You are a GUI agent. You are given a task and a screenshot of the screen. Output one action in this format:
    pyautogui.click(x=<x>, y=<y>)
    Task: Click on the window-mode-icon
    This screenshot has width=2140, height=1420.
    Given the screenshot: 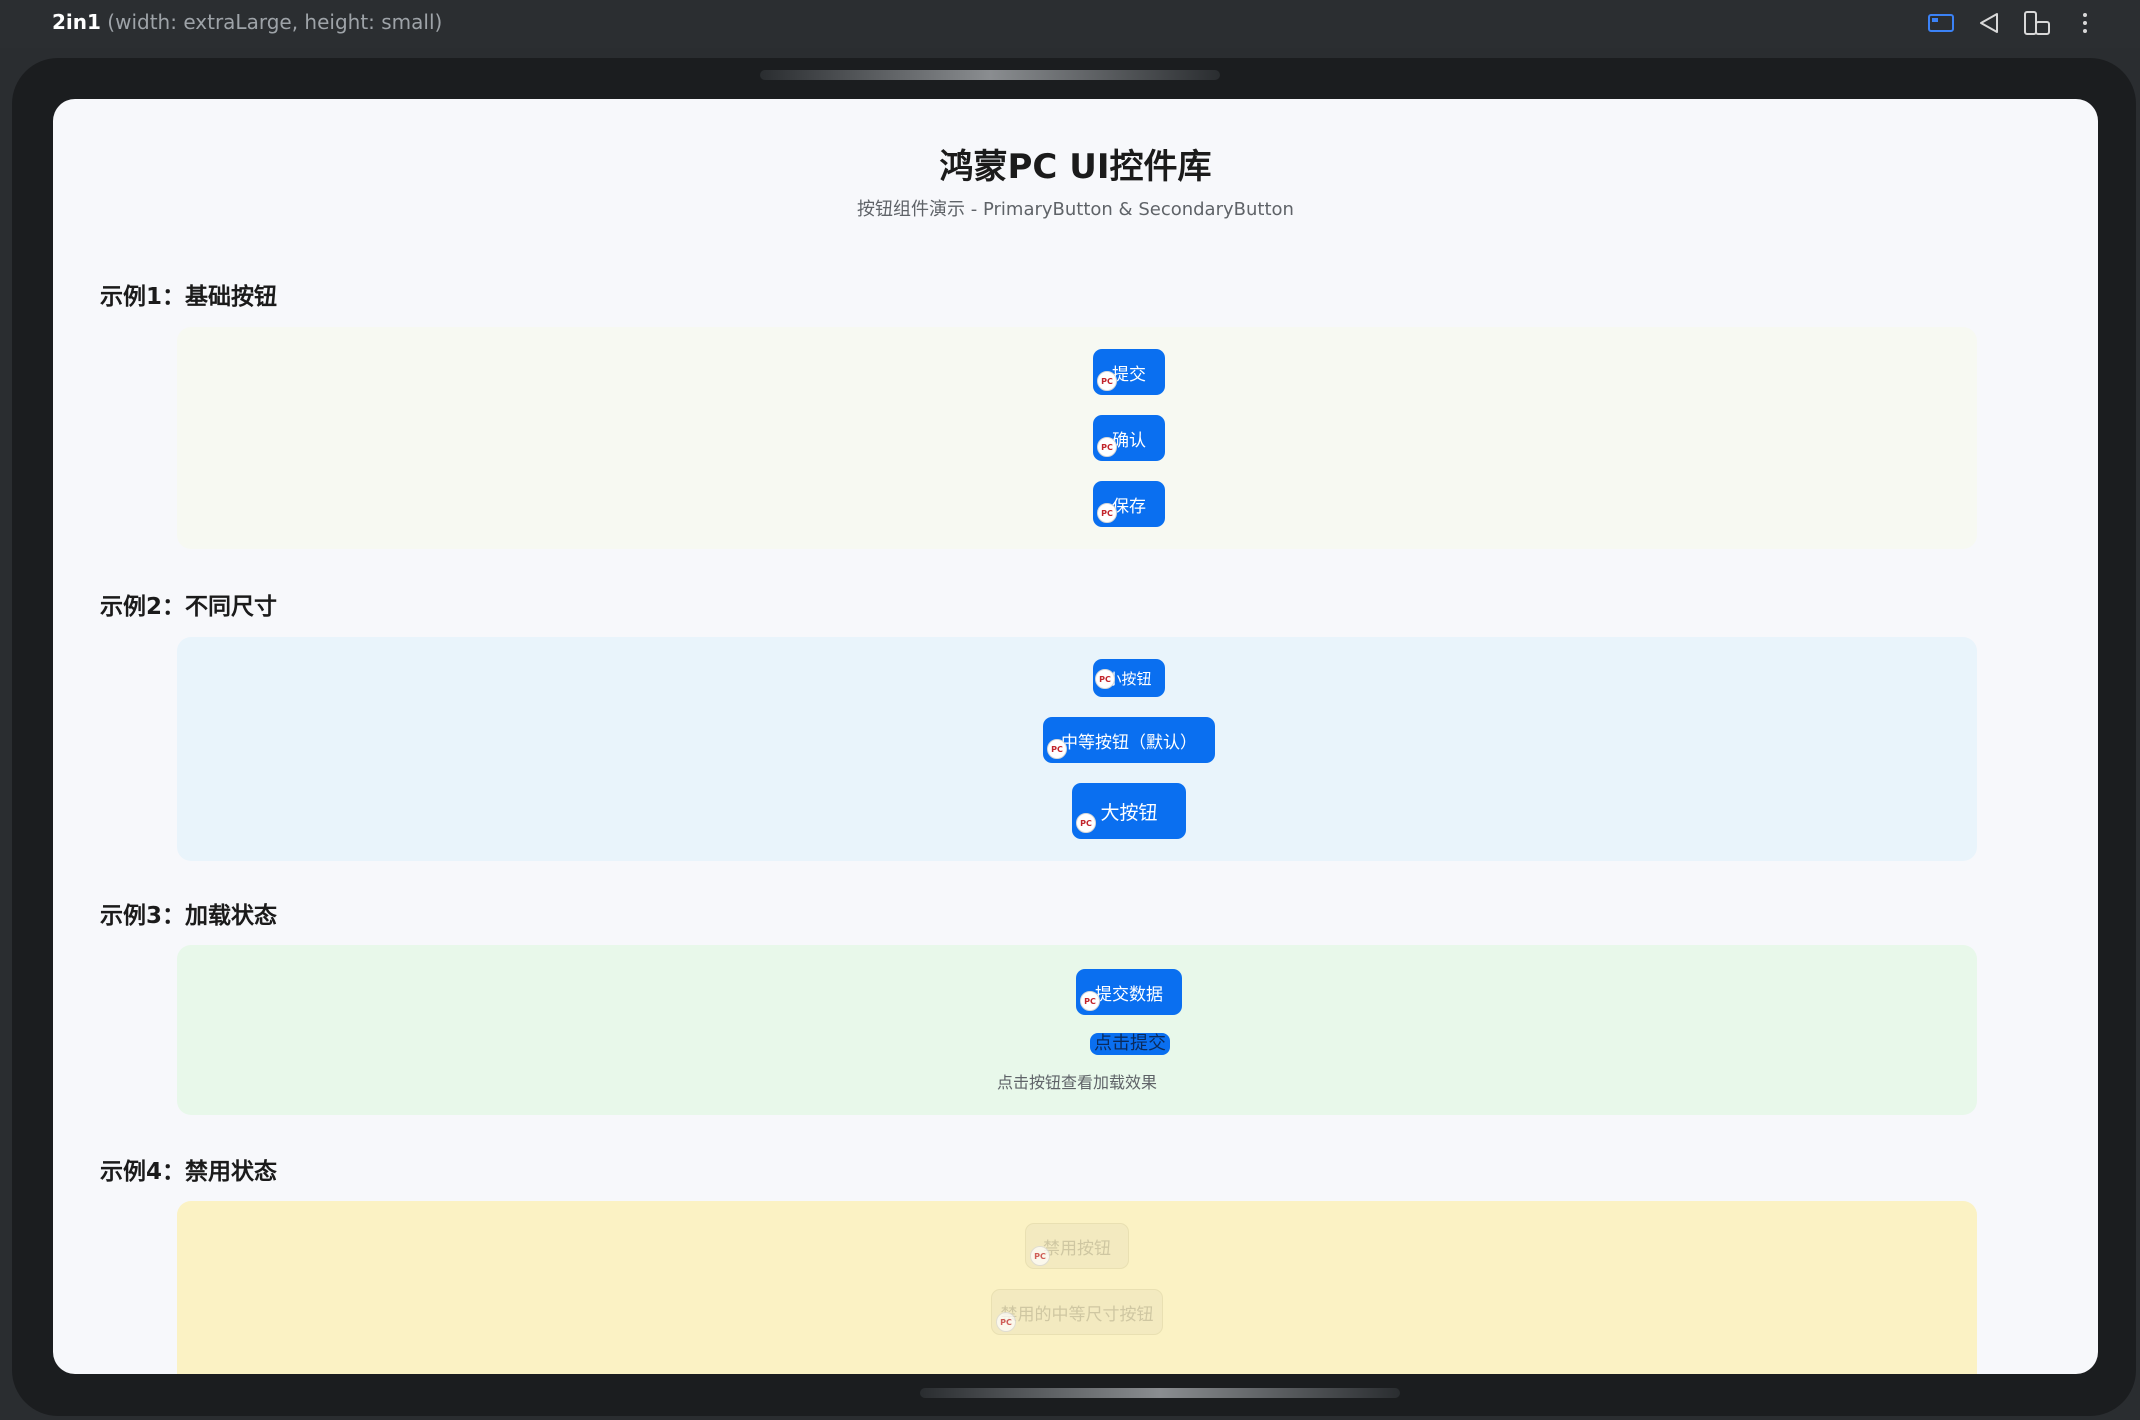 What is the action you would take?
    pyautogui.click(x=1941, y=23)
    